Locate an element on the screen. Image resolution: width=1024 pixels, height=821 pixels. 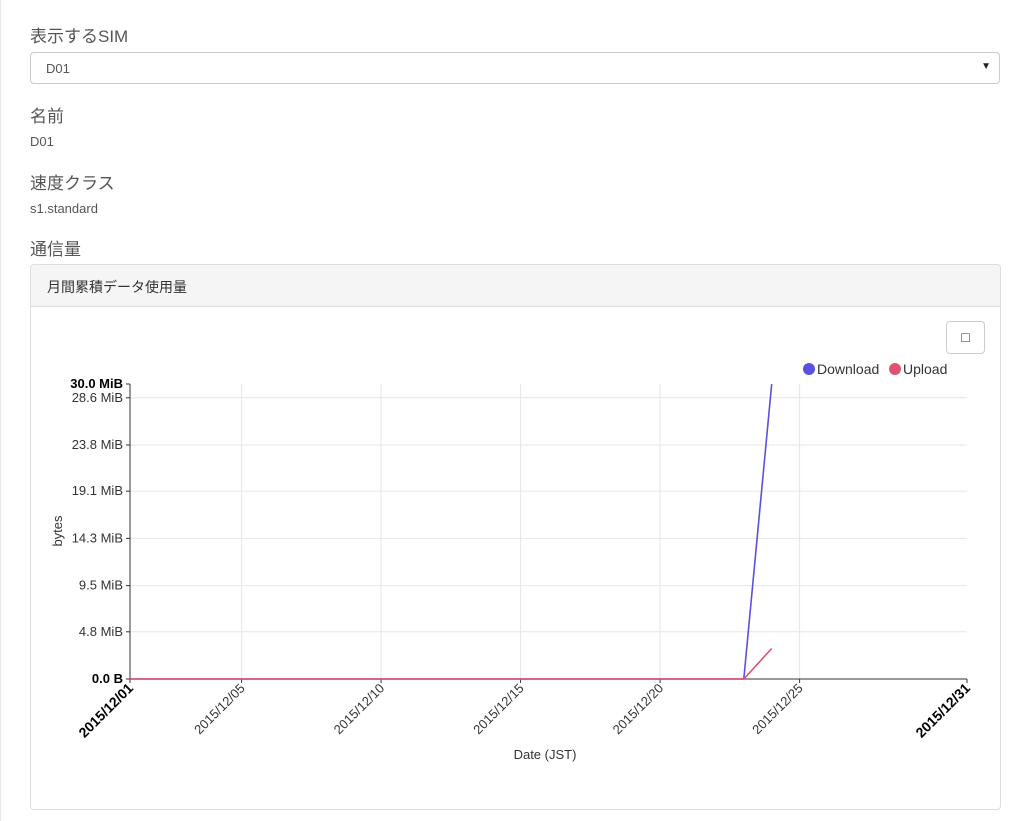
legend-marker-download is located at coordinates (809, 369).